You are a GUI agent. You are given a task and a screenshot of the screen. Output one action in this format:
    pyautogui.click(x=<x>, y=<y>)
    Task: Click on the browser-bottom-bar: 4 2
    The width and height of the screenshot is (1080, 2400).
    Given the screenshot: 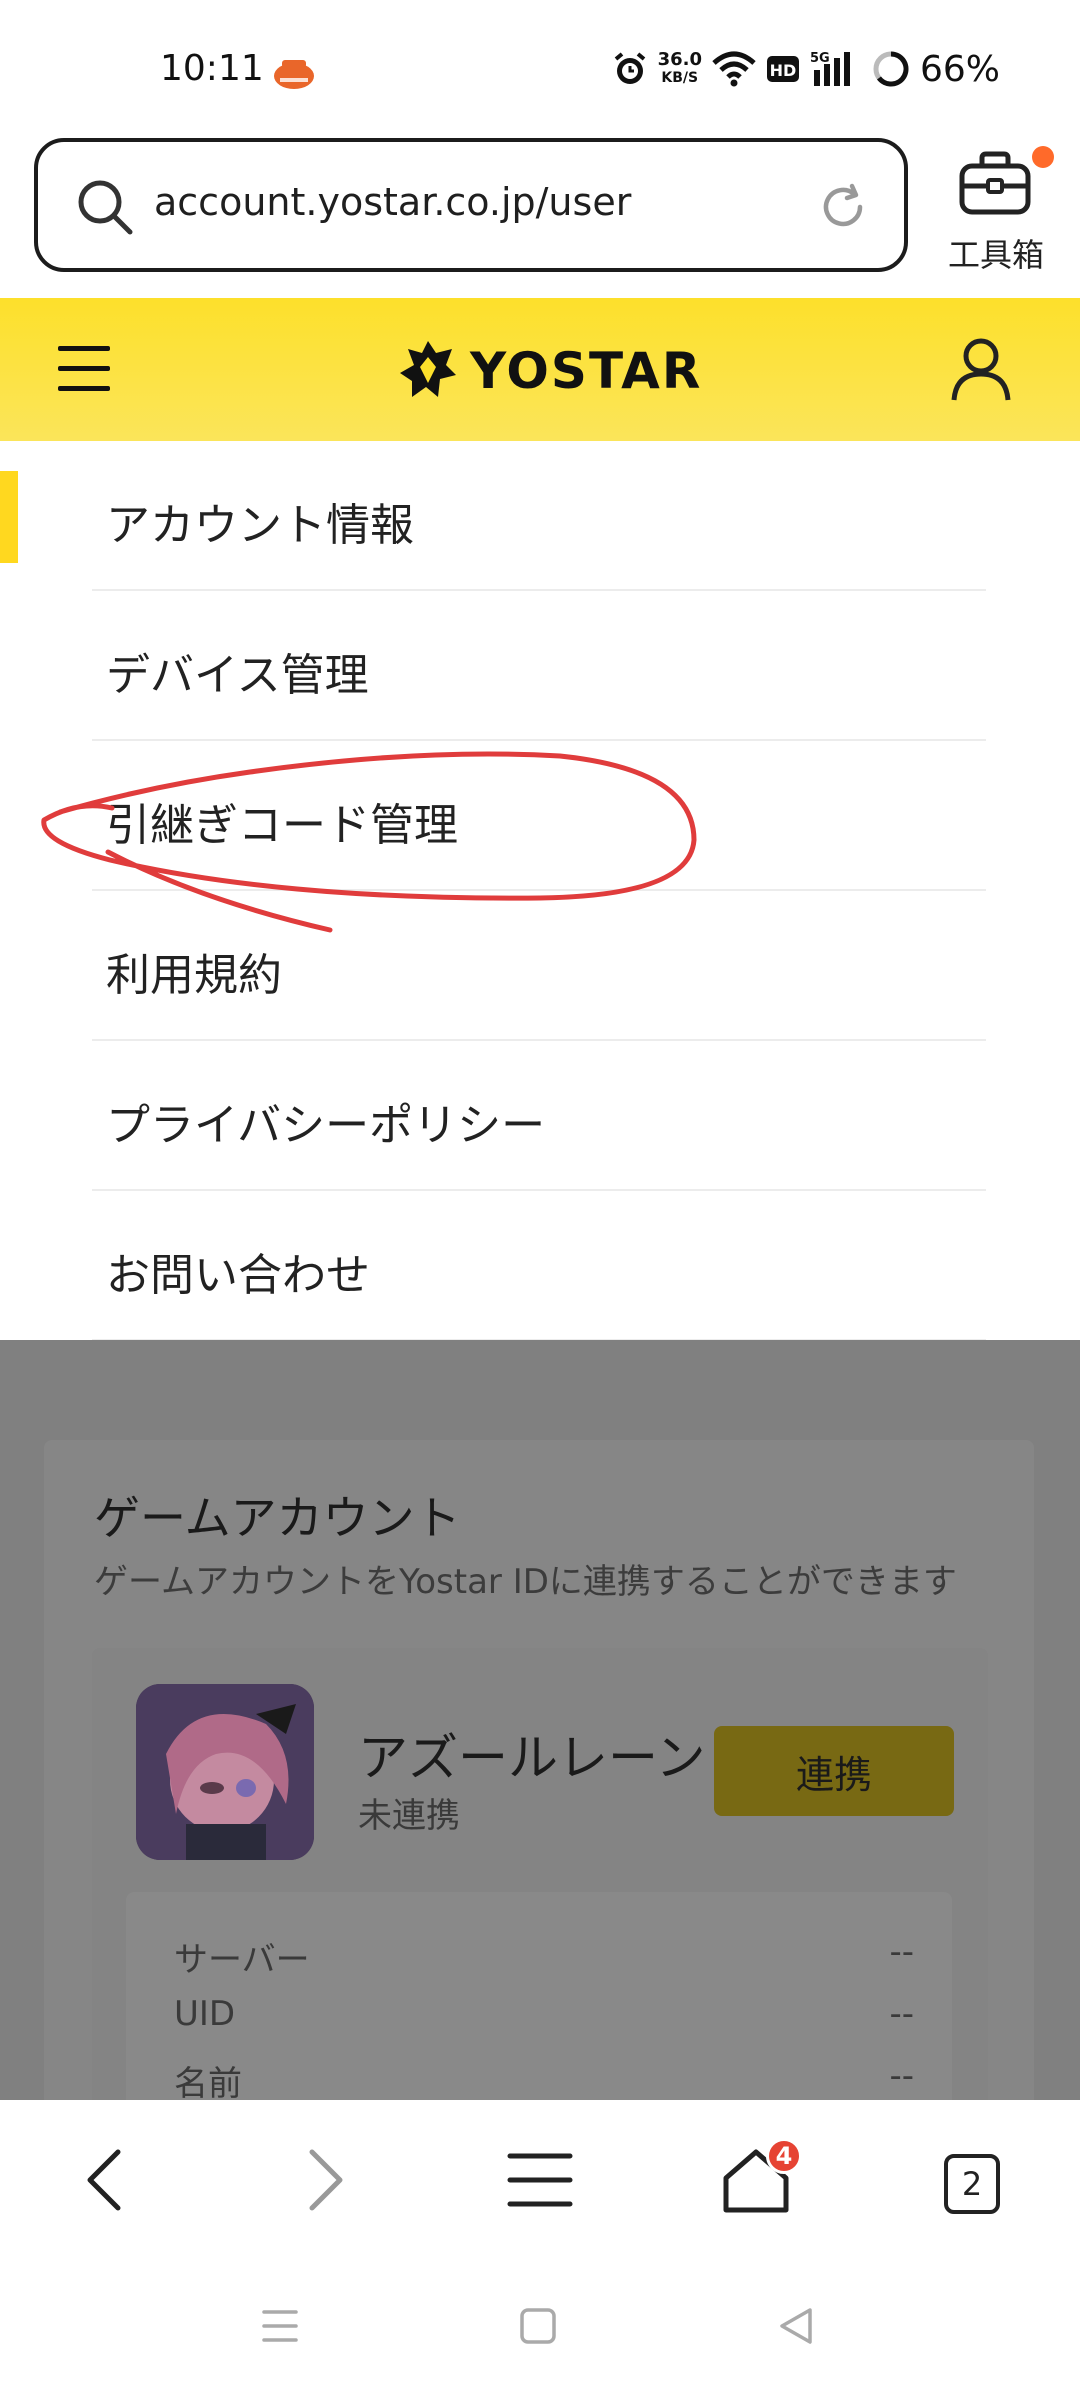 What is the action you would take?
    pyautogui.click(x=540, y=2180)
    